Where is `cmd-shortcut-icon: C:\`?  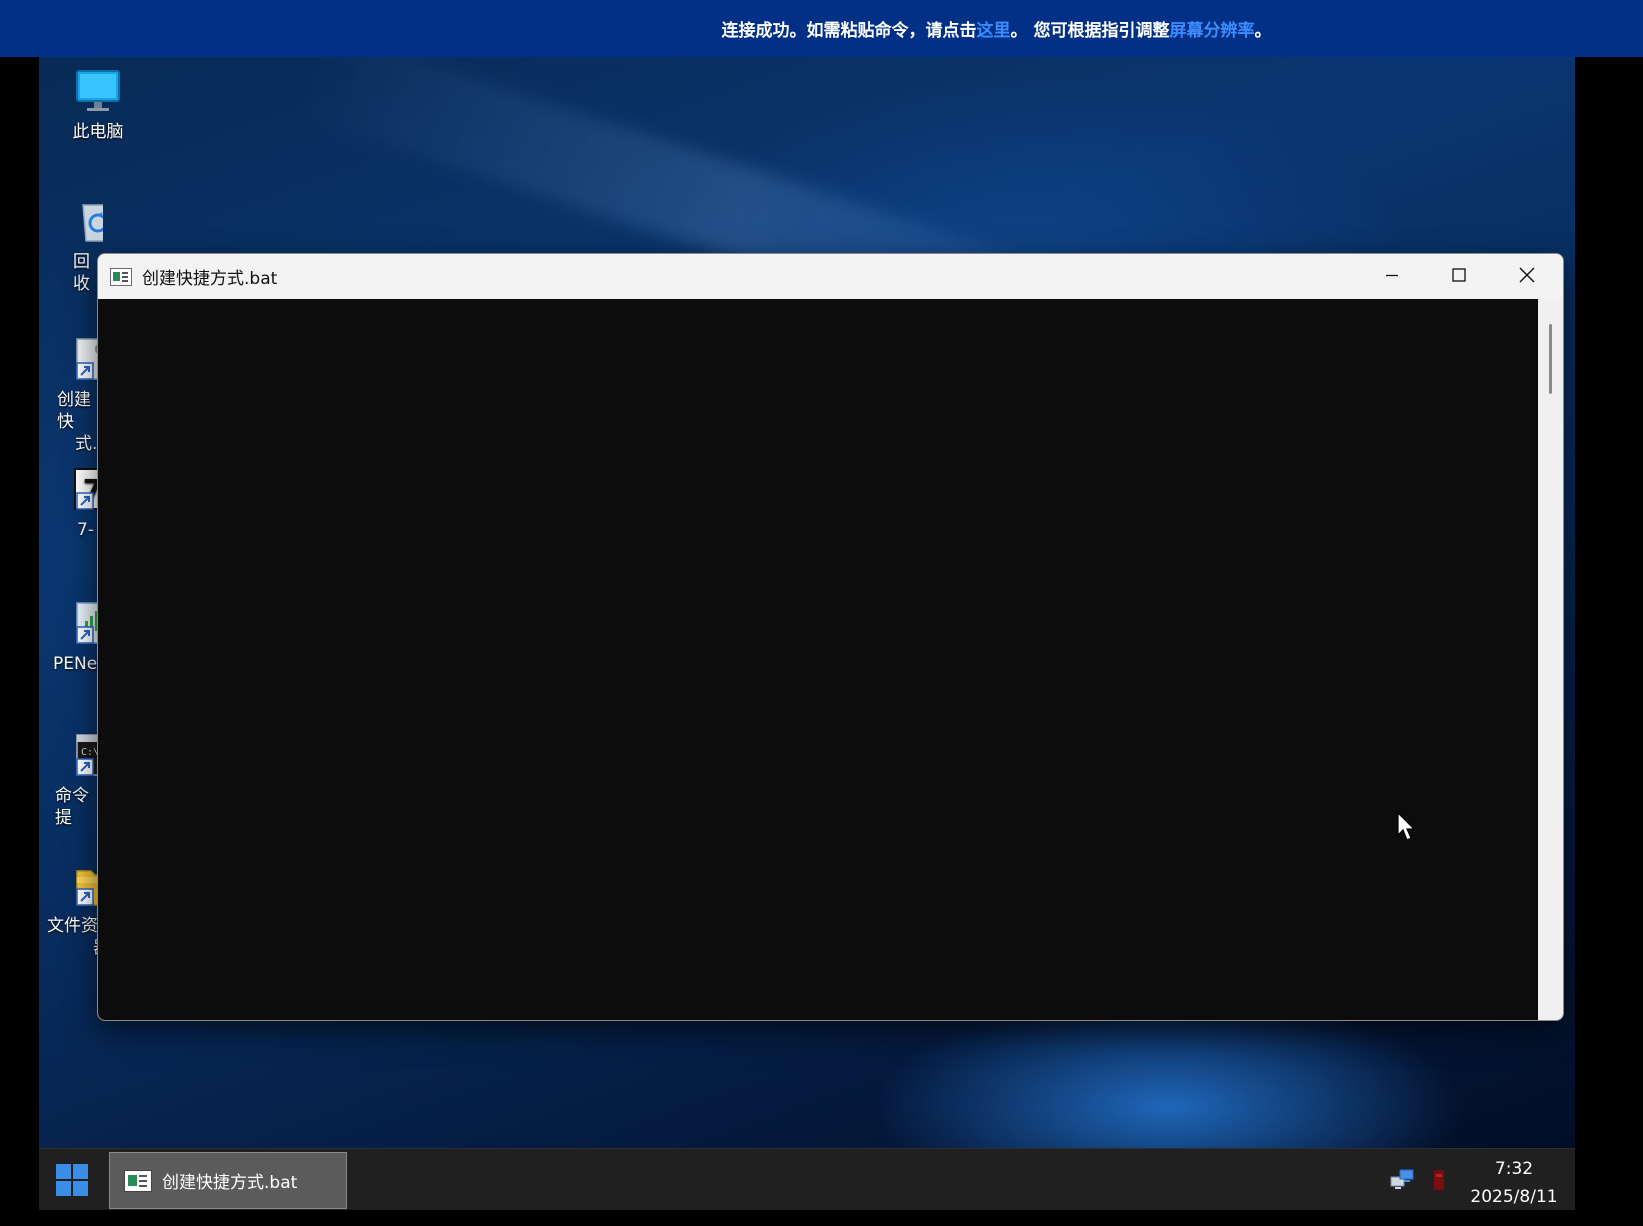 cmd-shortcut-icon: C:\ is located at coordinates (85, 756).